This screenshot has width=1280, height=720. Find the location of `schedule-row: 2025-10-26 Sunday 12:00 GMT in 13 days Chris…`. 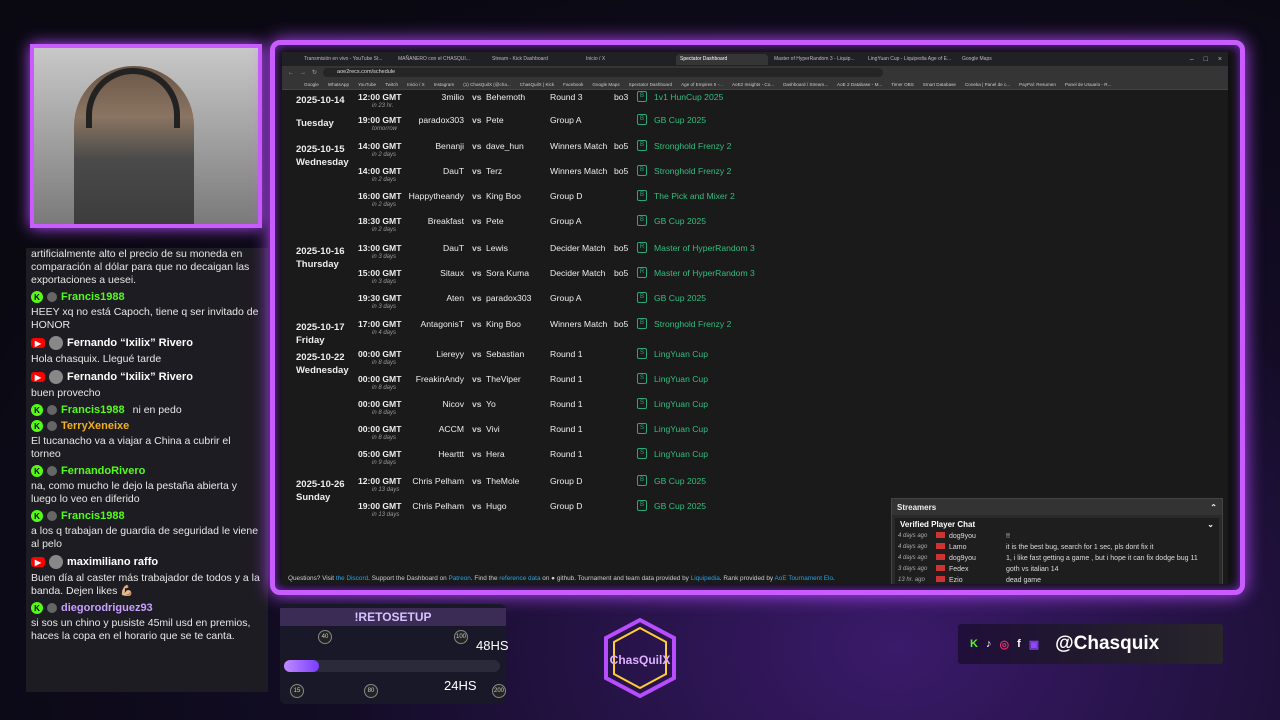

schedule-row: 2025-10-26 Sunday 12:00 GMT in 13 days Chris… is located at coordinates (527, 489).